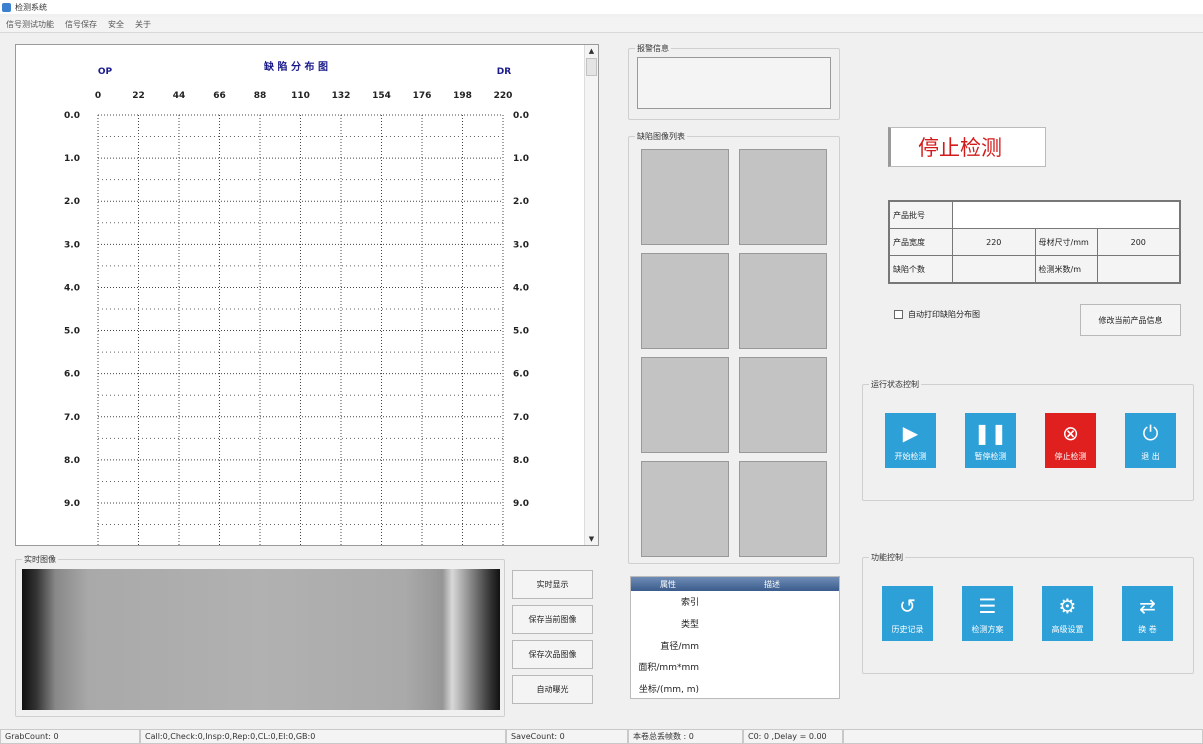 The image size is (1203, 744). I want to click on start-detection-button: ▶ 开始检测, so click(910, 440).